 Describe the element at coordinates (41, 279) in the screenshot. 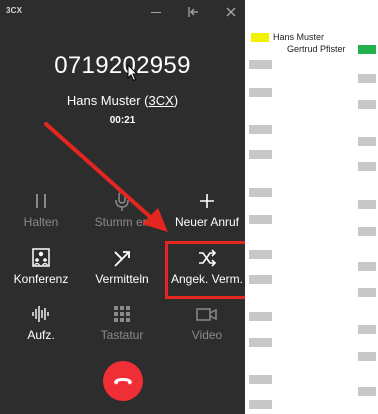

I see `conference-label: Konferenz` at that location.